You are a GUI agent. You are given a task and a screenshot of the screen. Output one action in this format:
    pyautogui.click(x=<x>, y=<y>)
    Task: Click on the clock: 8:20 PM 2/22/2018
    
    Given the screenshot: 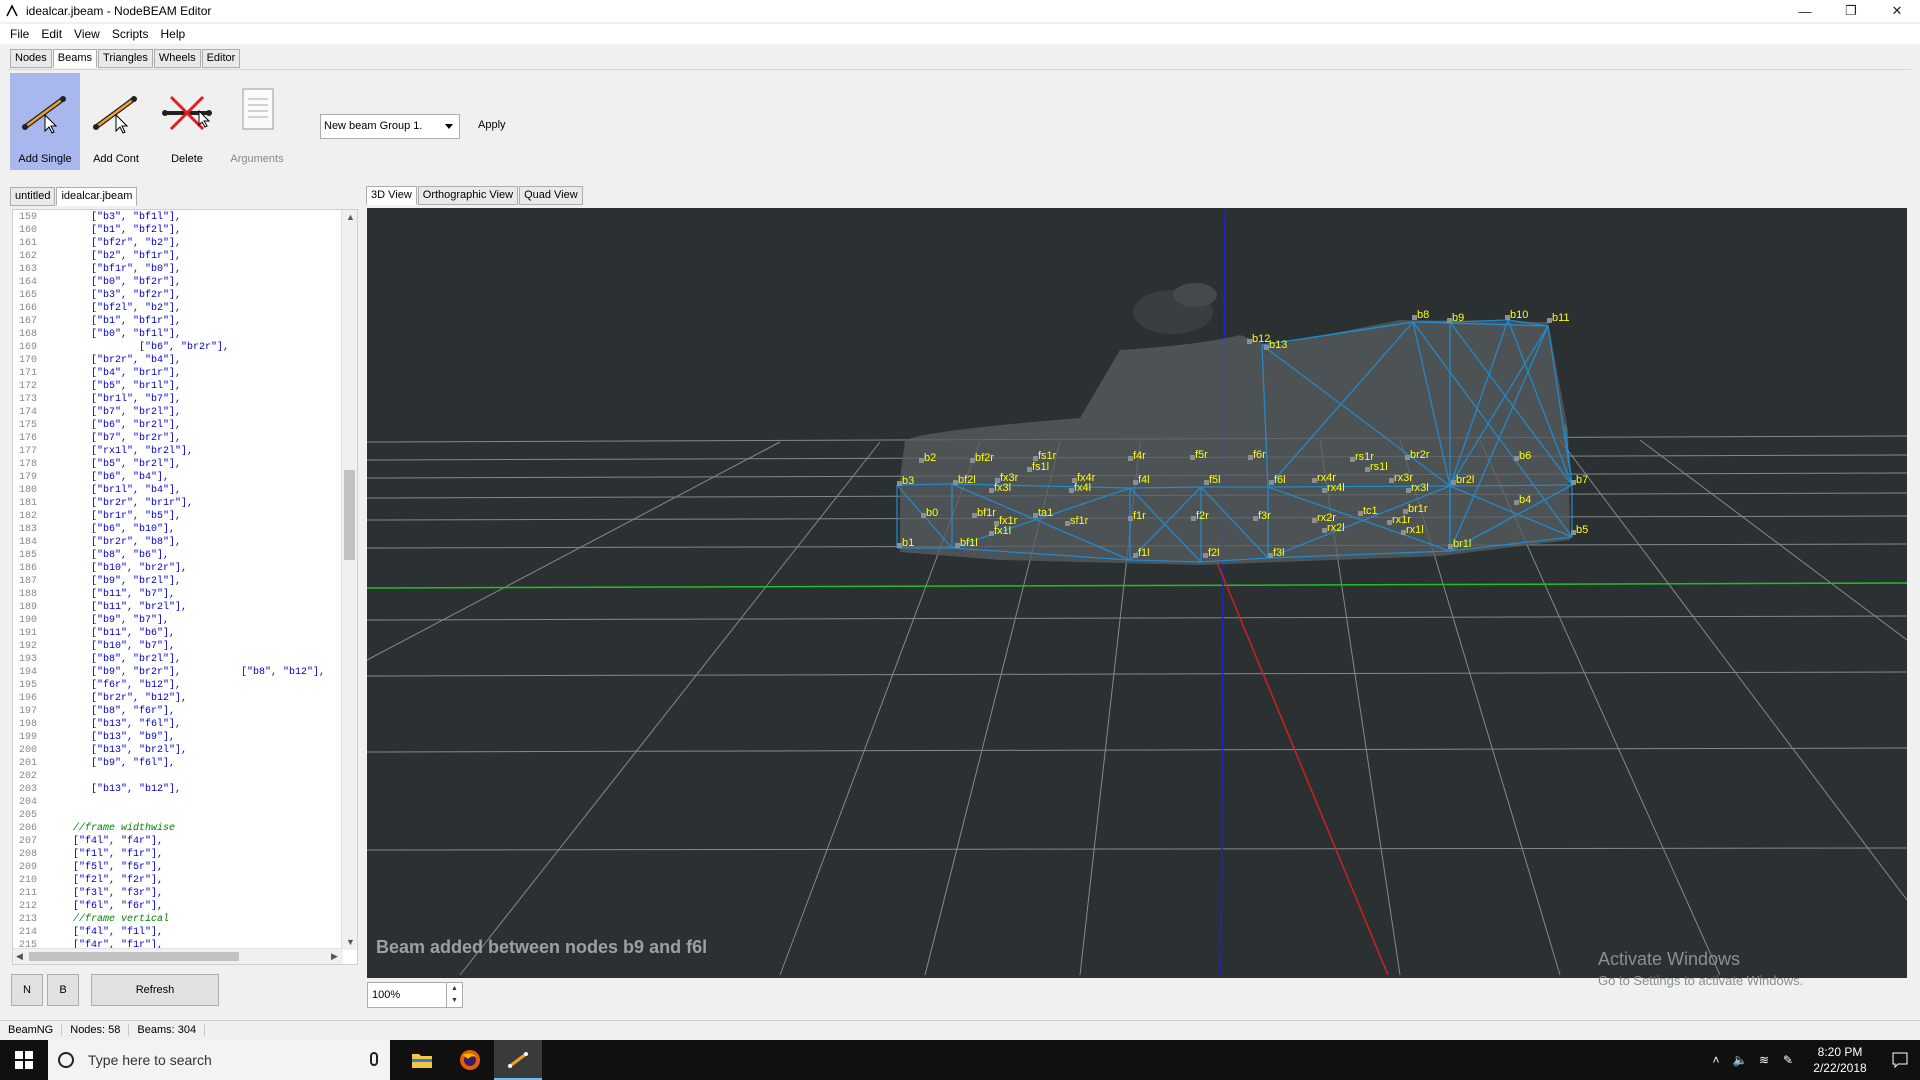 What is the action you would take?
    pyautogui.click(x=1840, y=1060)
    